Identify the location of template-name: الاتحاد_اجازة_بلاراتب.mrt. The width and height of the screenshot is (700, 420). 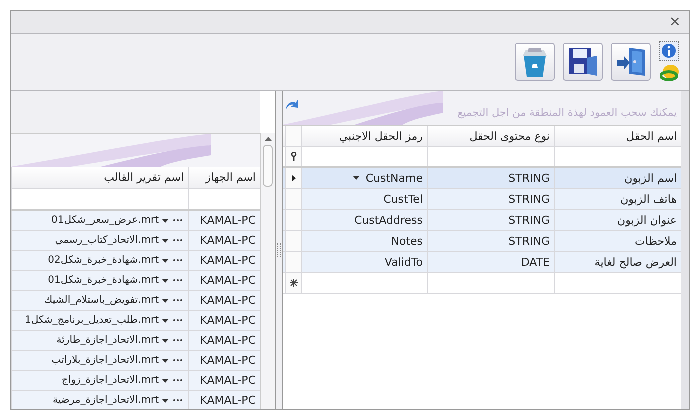
(105, 360).